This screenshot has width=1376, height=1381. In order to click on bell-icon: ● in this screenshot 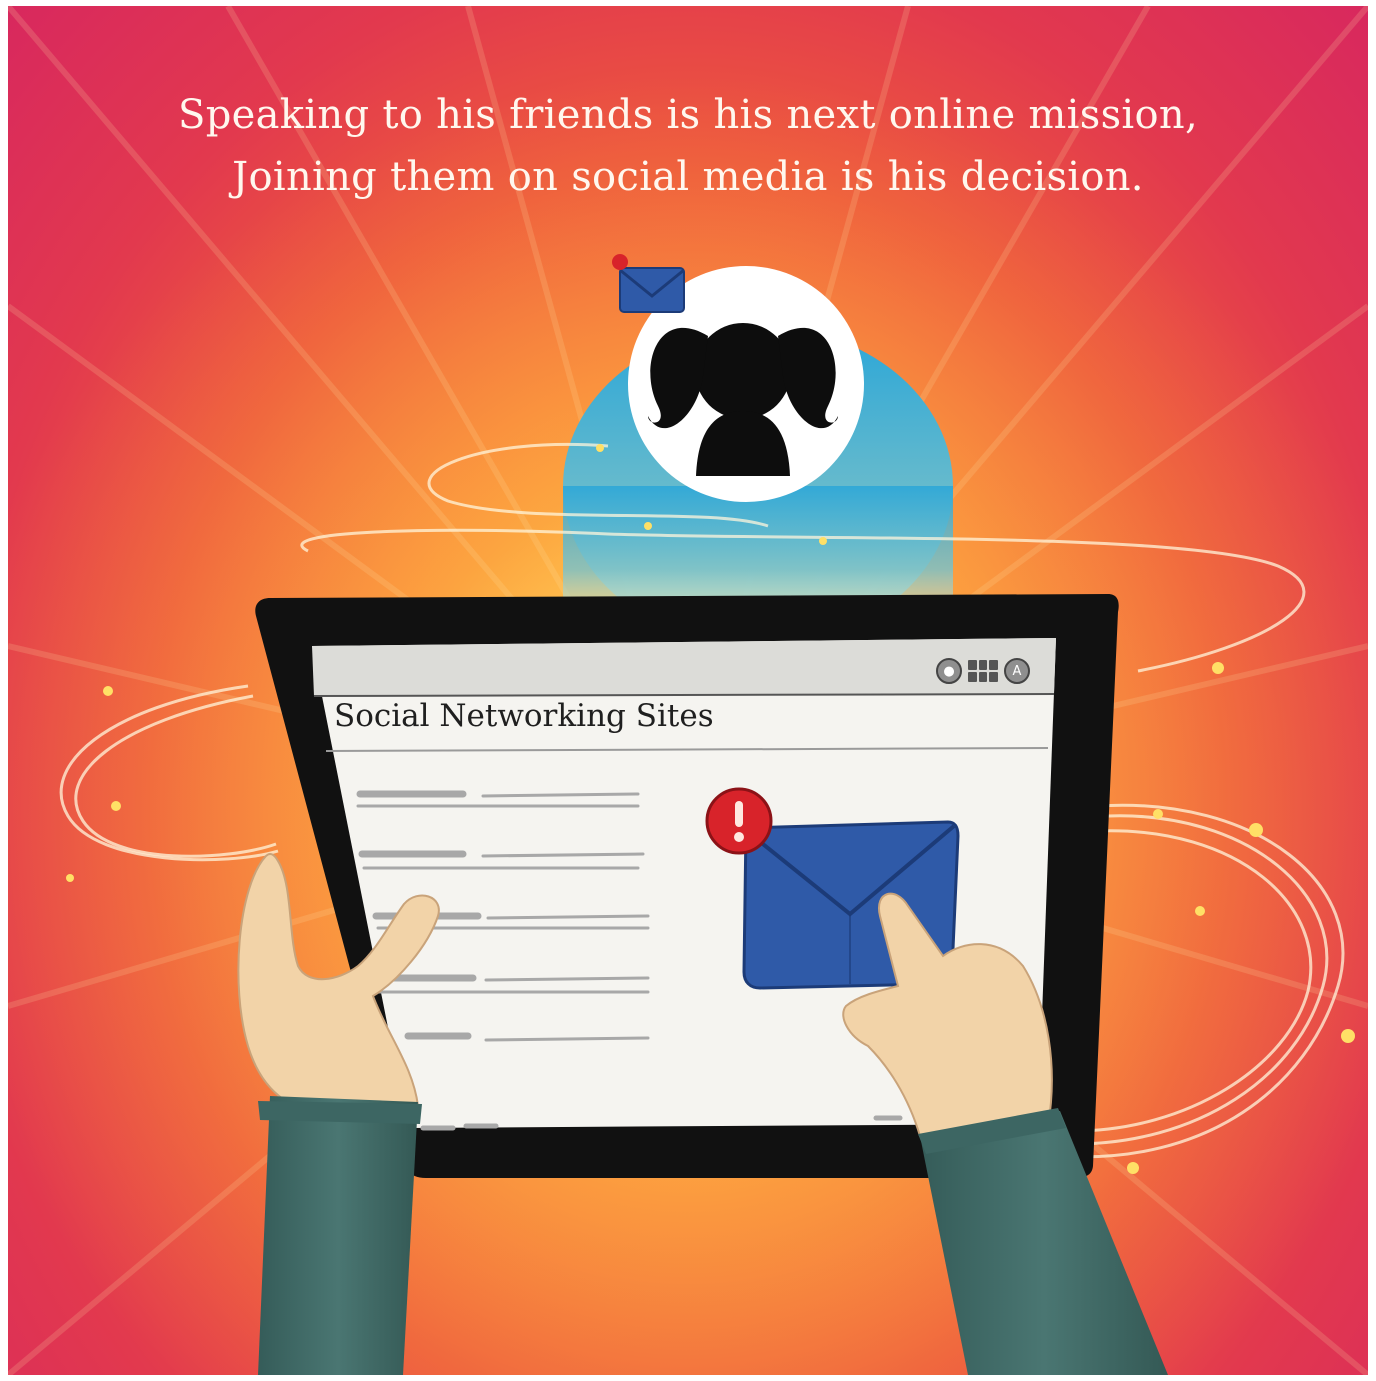, I will do `click(949, 671)`.